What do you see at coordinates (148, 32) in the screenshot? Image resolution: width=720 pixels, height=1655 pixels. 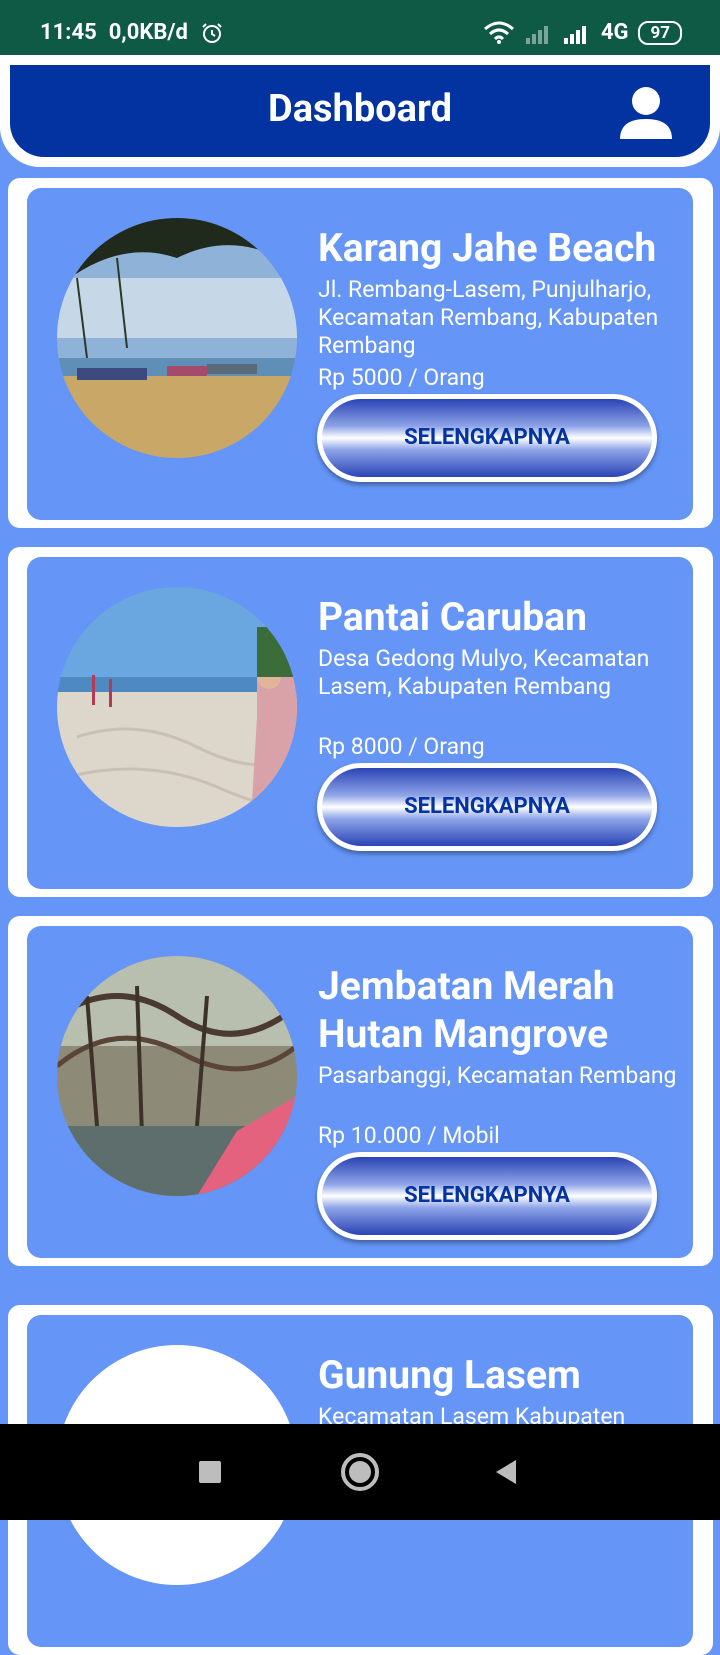 I see `status-net-speed: 0,0KB/d` at bounding box center [148, 32].